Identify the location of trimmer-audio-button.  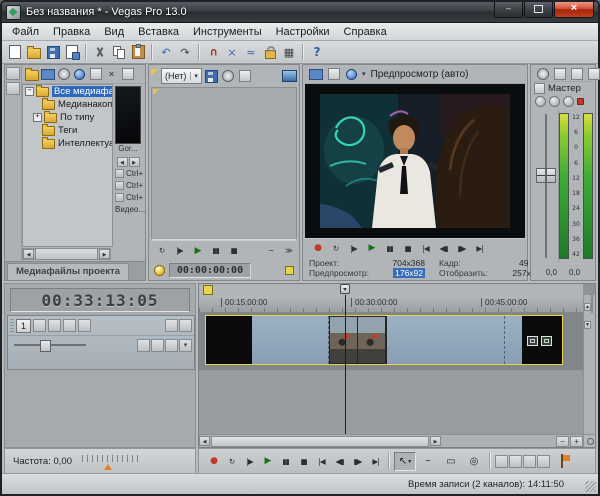
(228, 76).